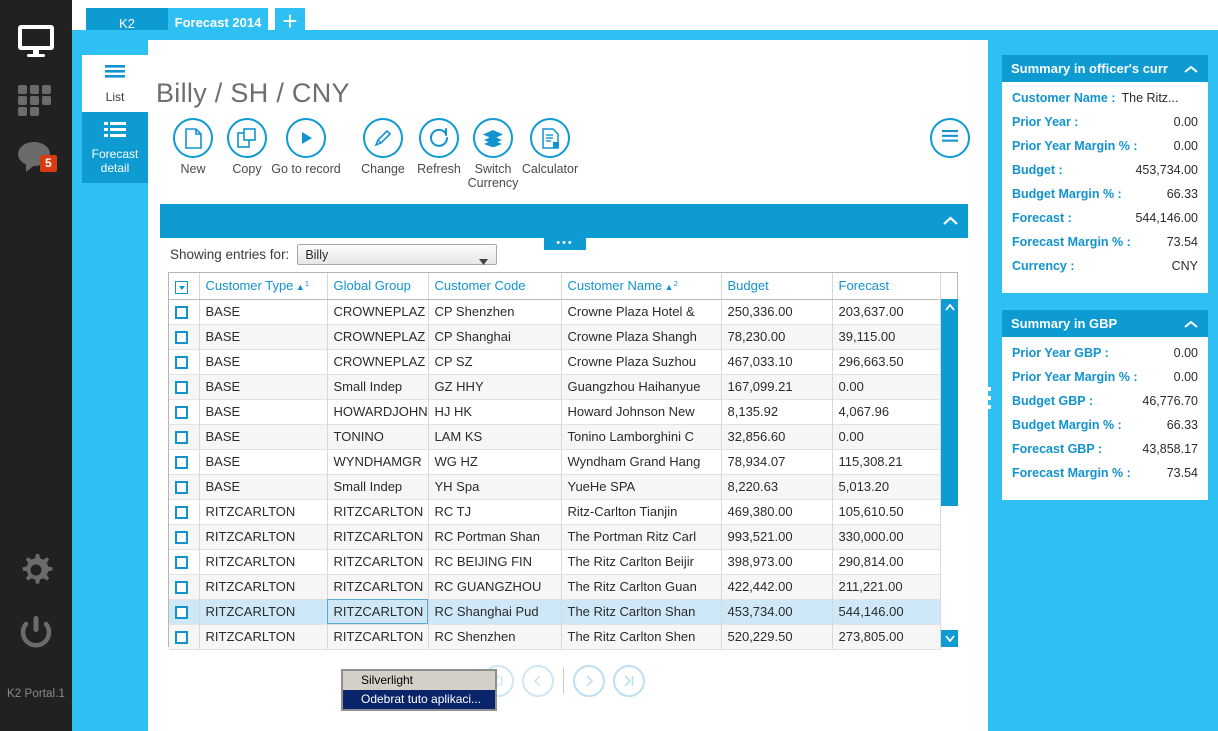 This screenshot has width=1218, height=731. What do you see at coordinates (565, 243) in the screenshot?
I see `section-more-handle: •••` at bounding box center [565, 243].